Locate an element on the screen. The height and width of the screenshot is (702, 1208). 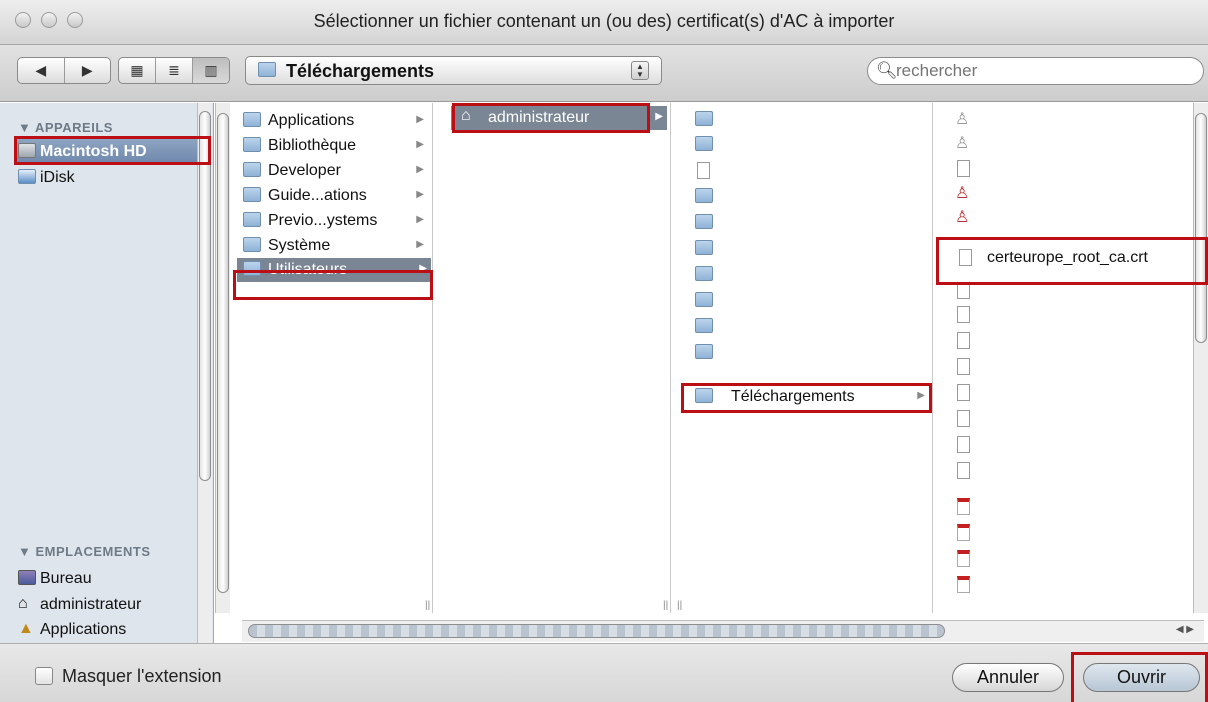
search-field: 🔍︎ is located at coordinates (1035, 71).